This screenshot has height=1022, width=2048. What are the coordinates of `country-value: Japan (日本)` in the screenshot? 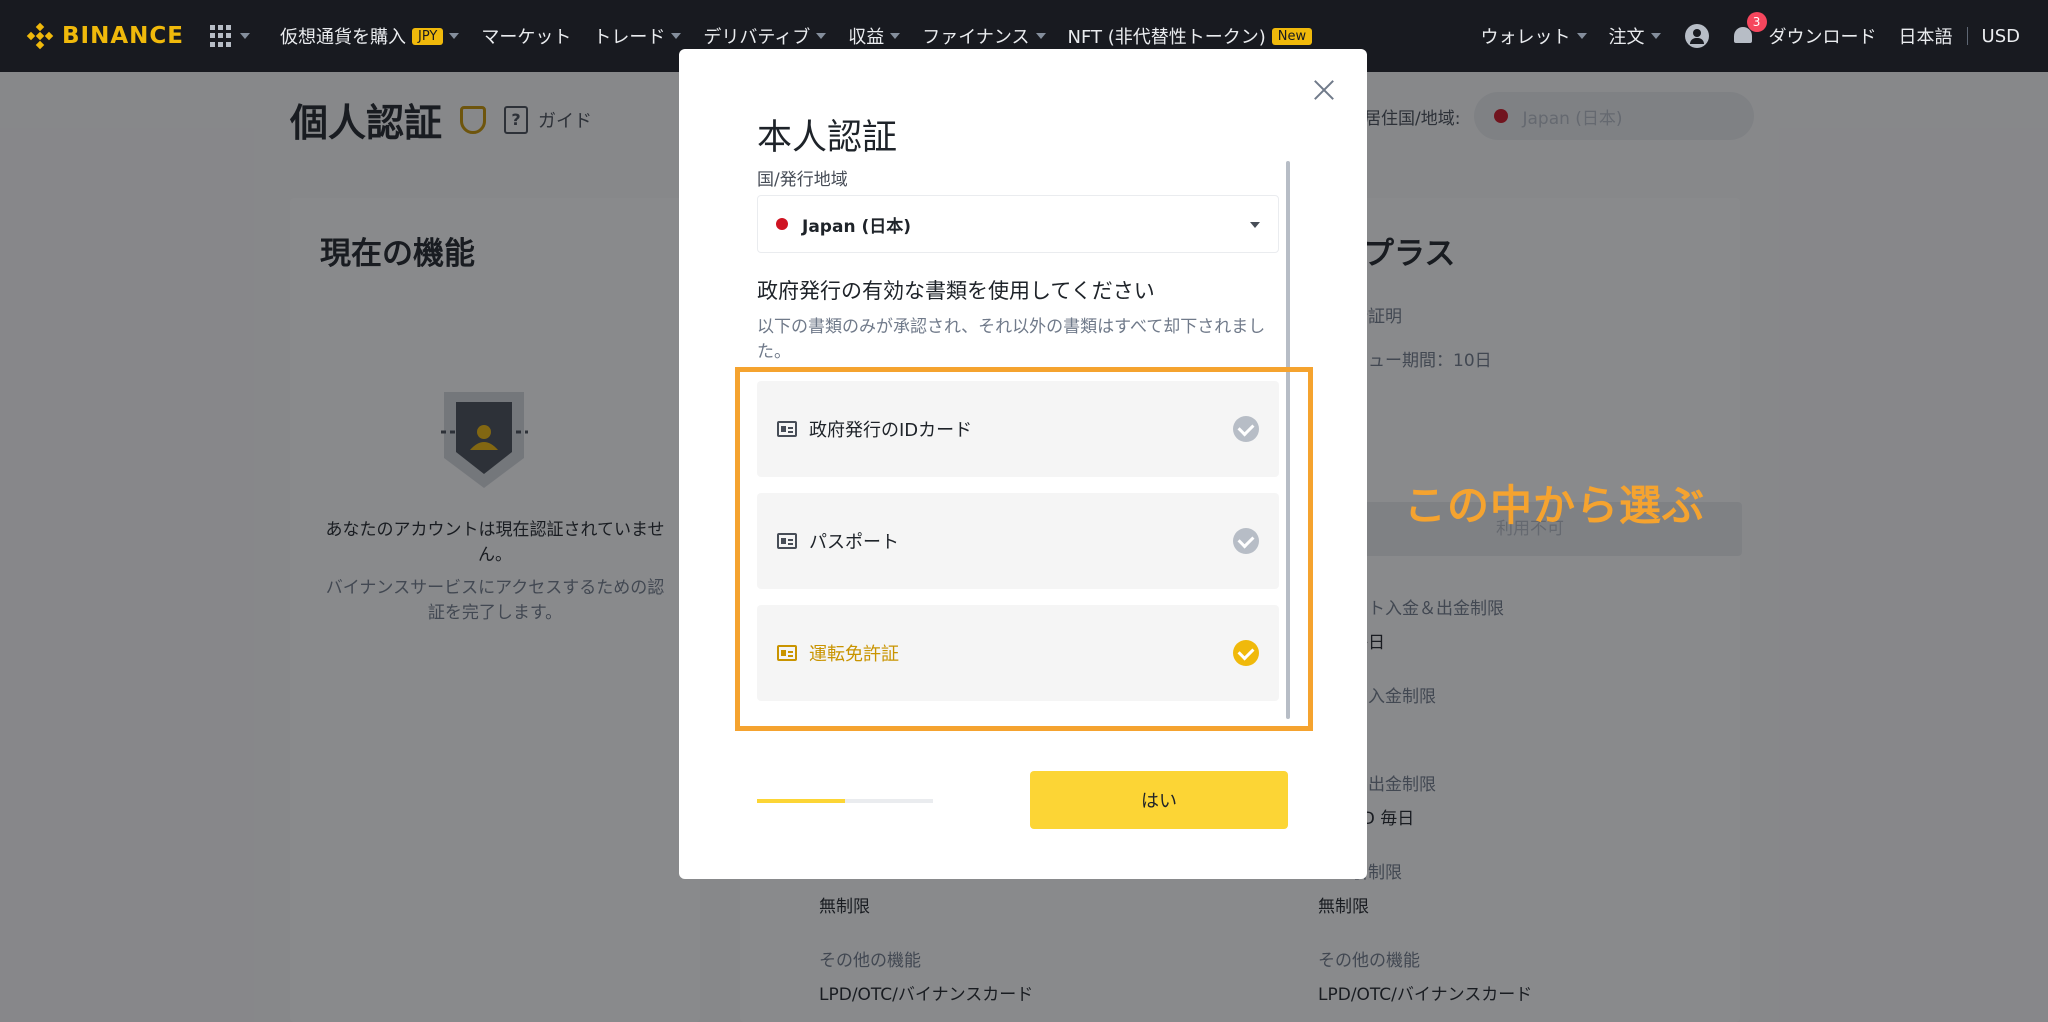 It's located at (856, 226).